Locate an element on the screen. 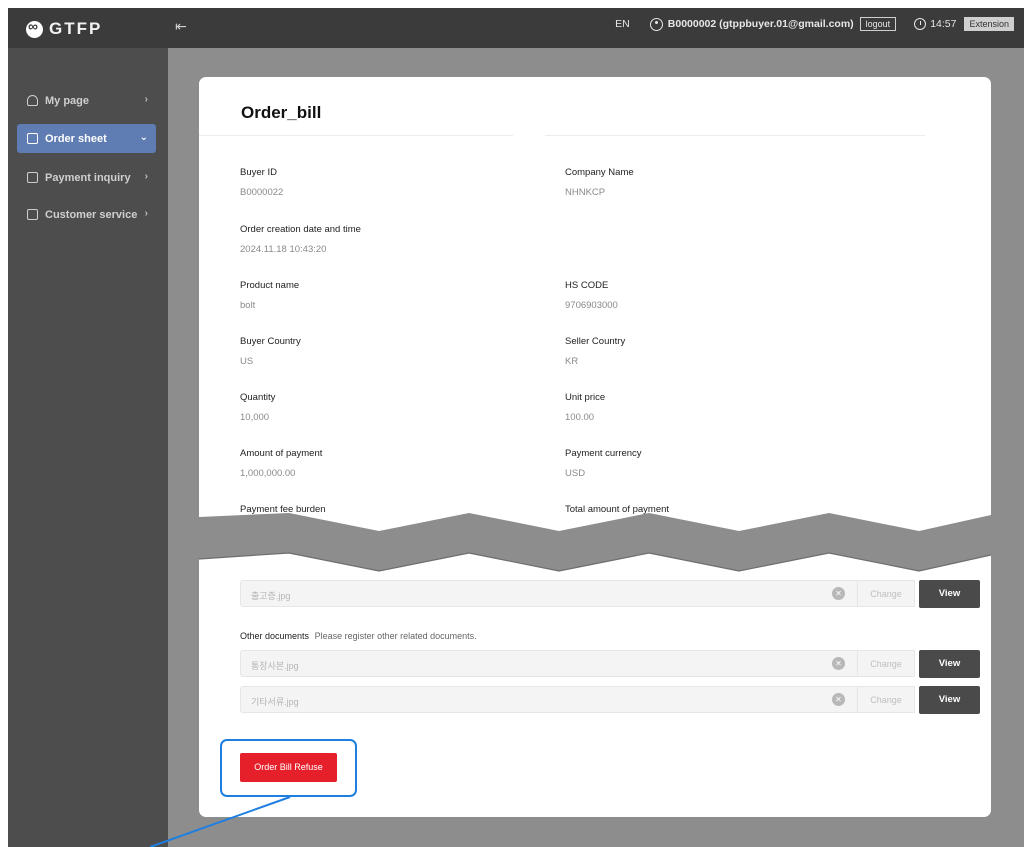  field-value-buyer-country: US is located at coordinates (247, 361).